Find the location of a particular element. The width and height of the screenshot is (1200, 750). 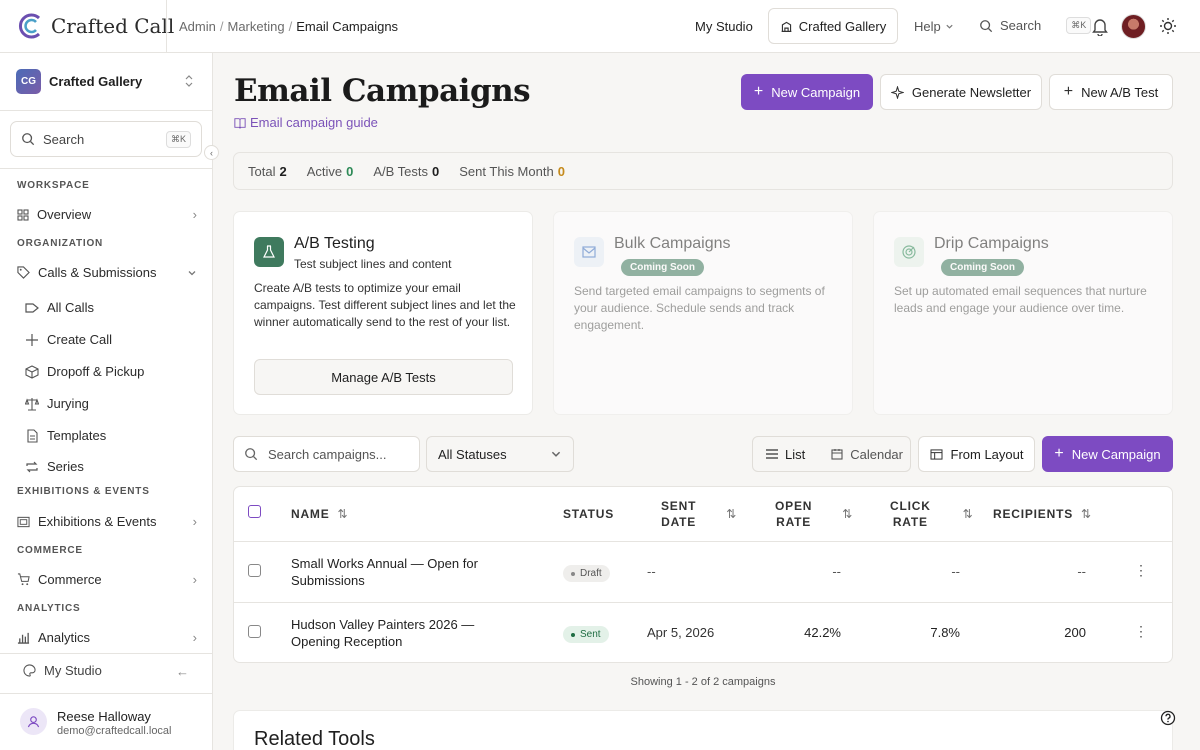

plus-icon is located at coordinates (32, 339).